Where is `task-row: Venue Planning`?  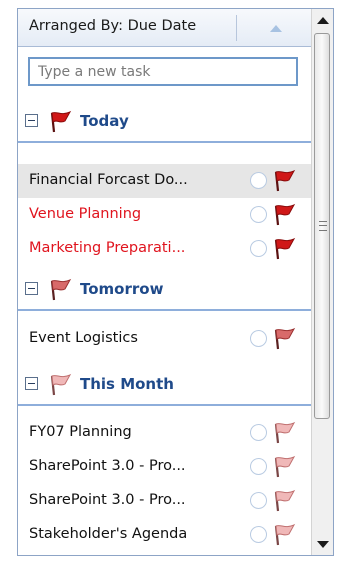 task-row: Venue Planning is located at coordinates (164, 215).